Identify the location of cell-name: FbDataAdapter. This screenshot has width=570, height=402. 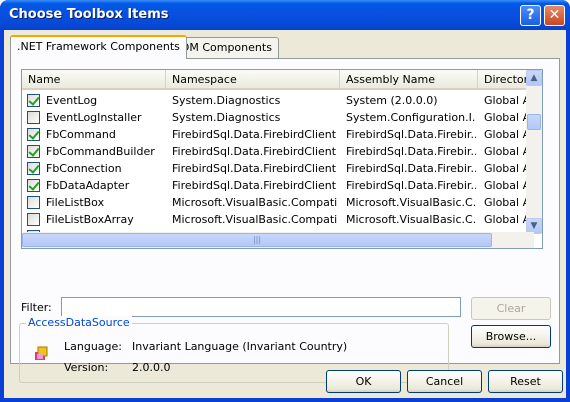
(88, 185).